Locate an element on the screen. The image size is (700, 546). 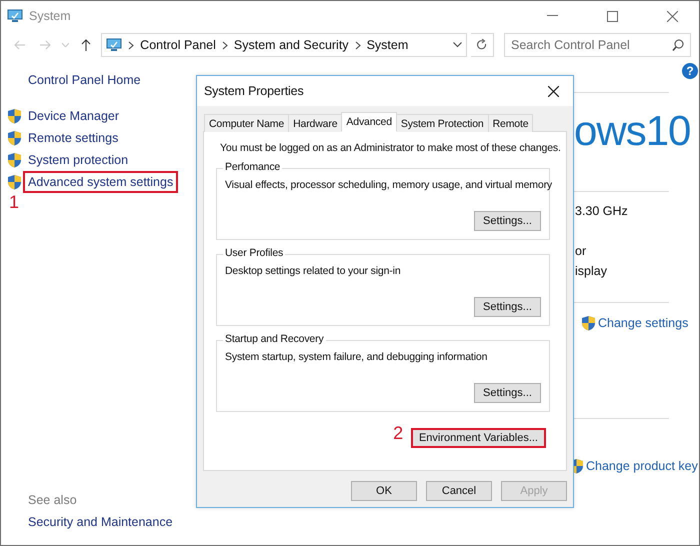
tab: Remote is located at coordinates (511, 123).